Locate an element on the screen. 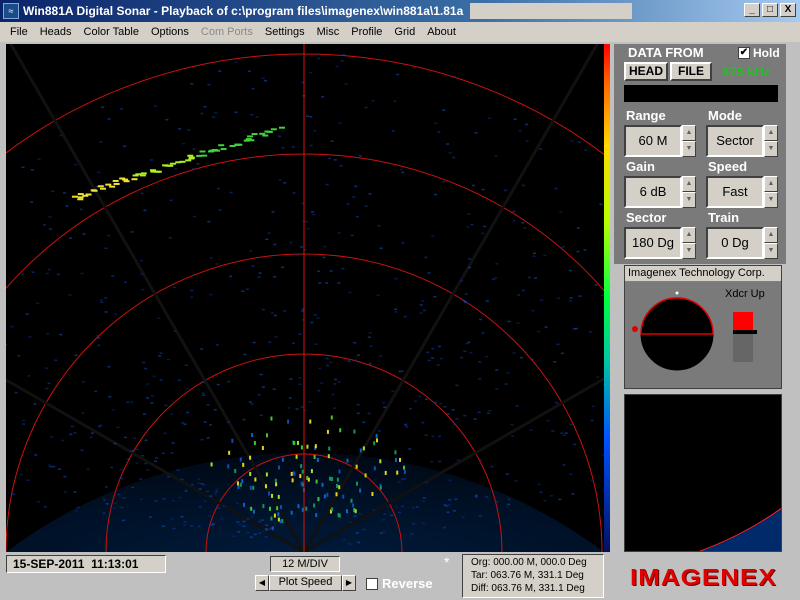 Image resolution: width=800 pixels, height=600 pixels. gain-spinner: 6 dB ▲ ▼ is located at coordinates (660, 192).